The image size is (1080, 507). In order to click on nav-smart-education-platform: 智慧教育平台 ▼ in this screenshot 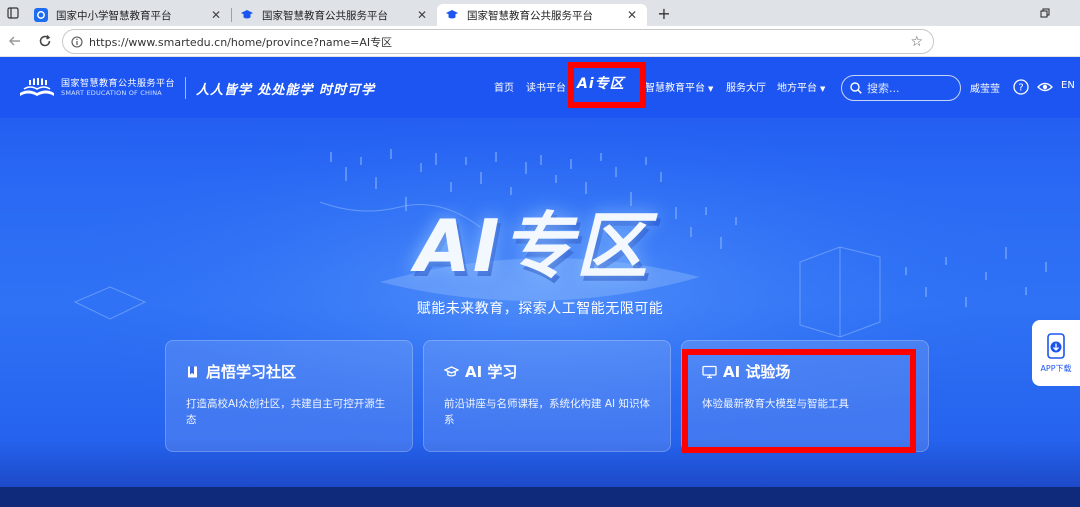, I will do `click(679, 86)`.